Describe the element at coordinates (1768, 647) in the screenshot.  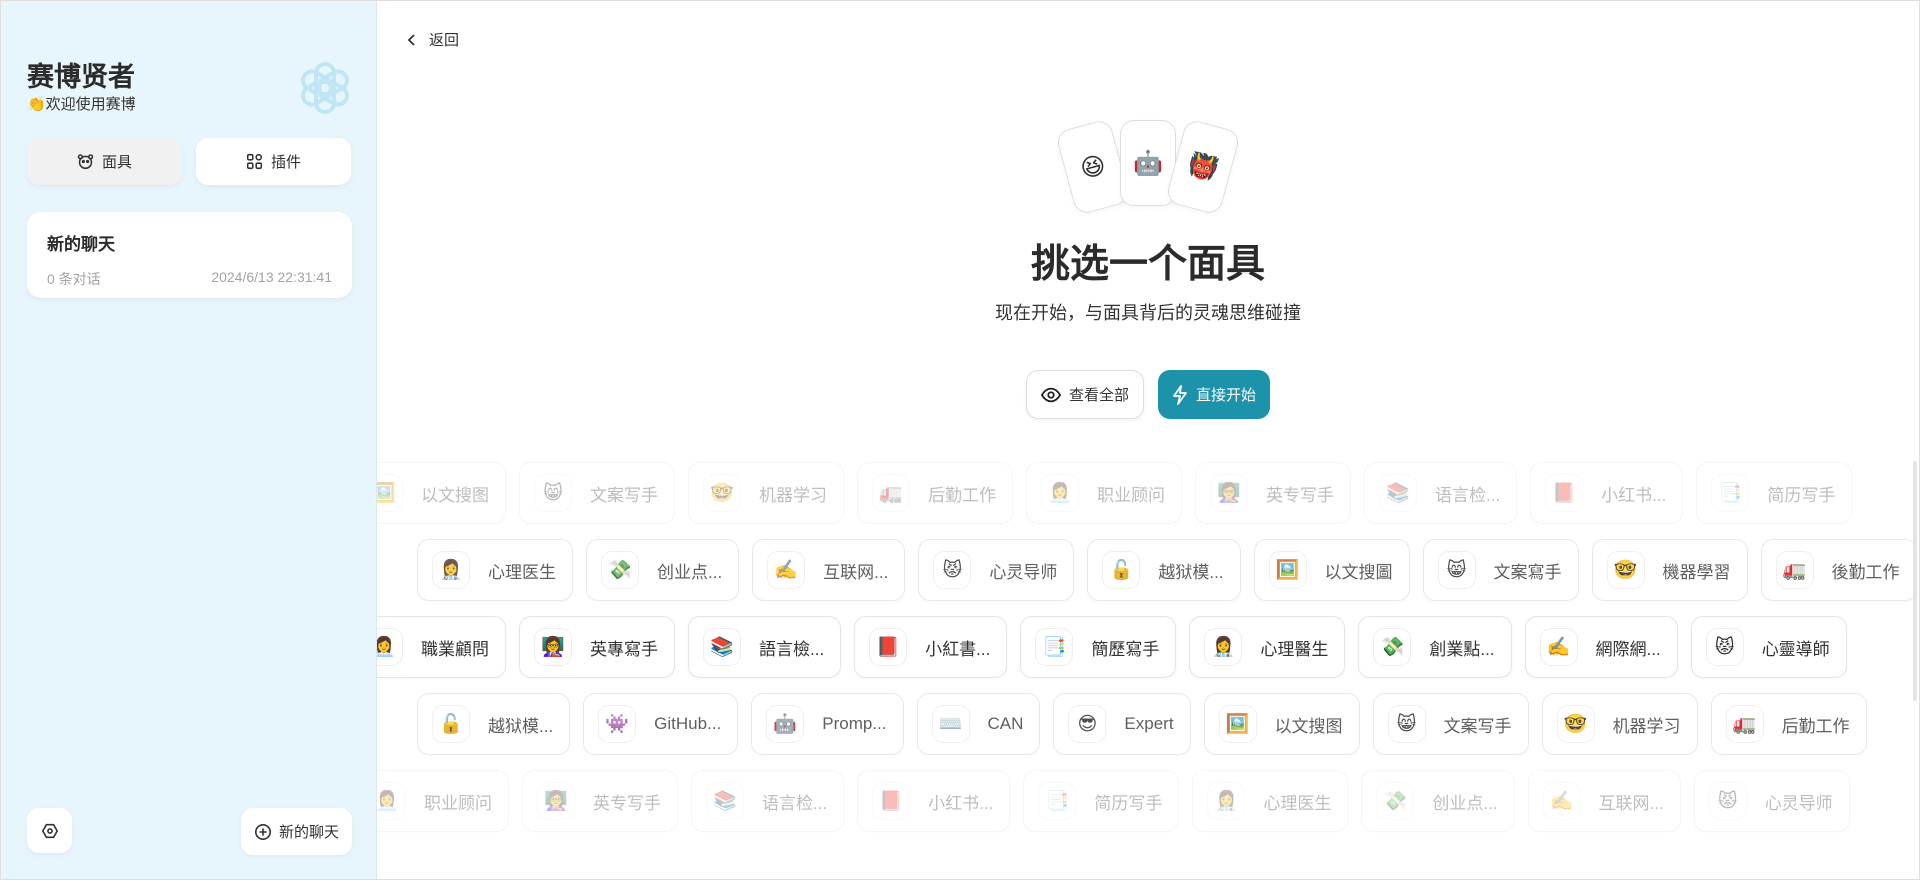
I see `mask-item: 😾 心靈導師` at that location.